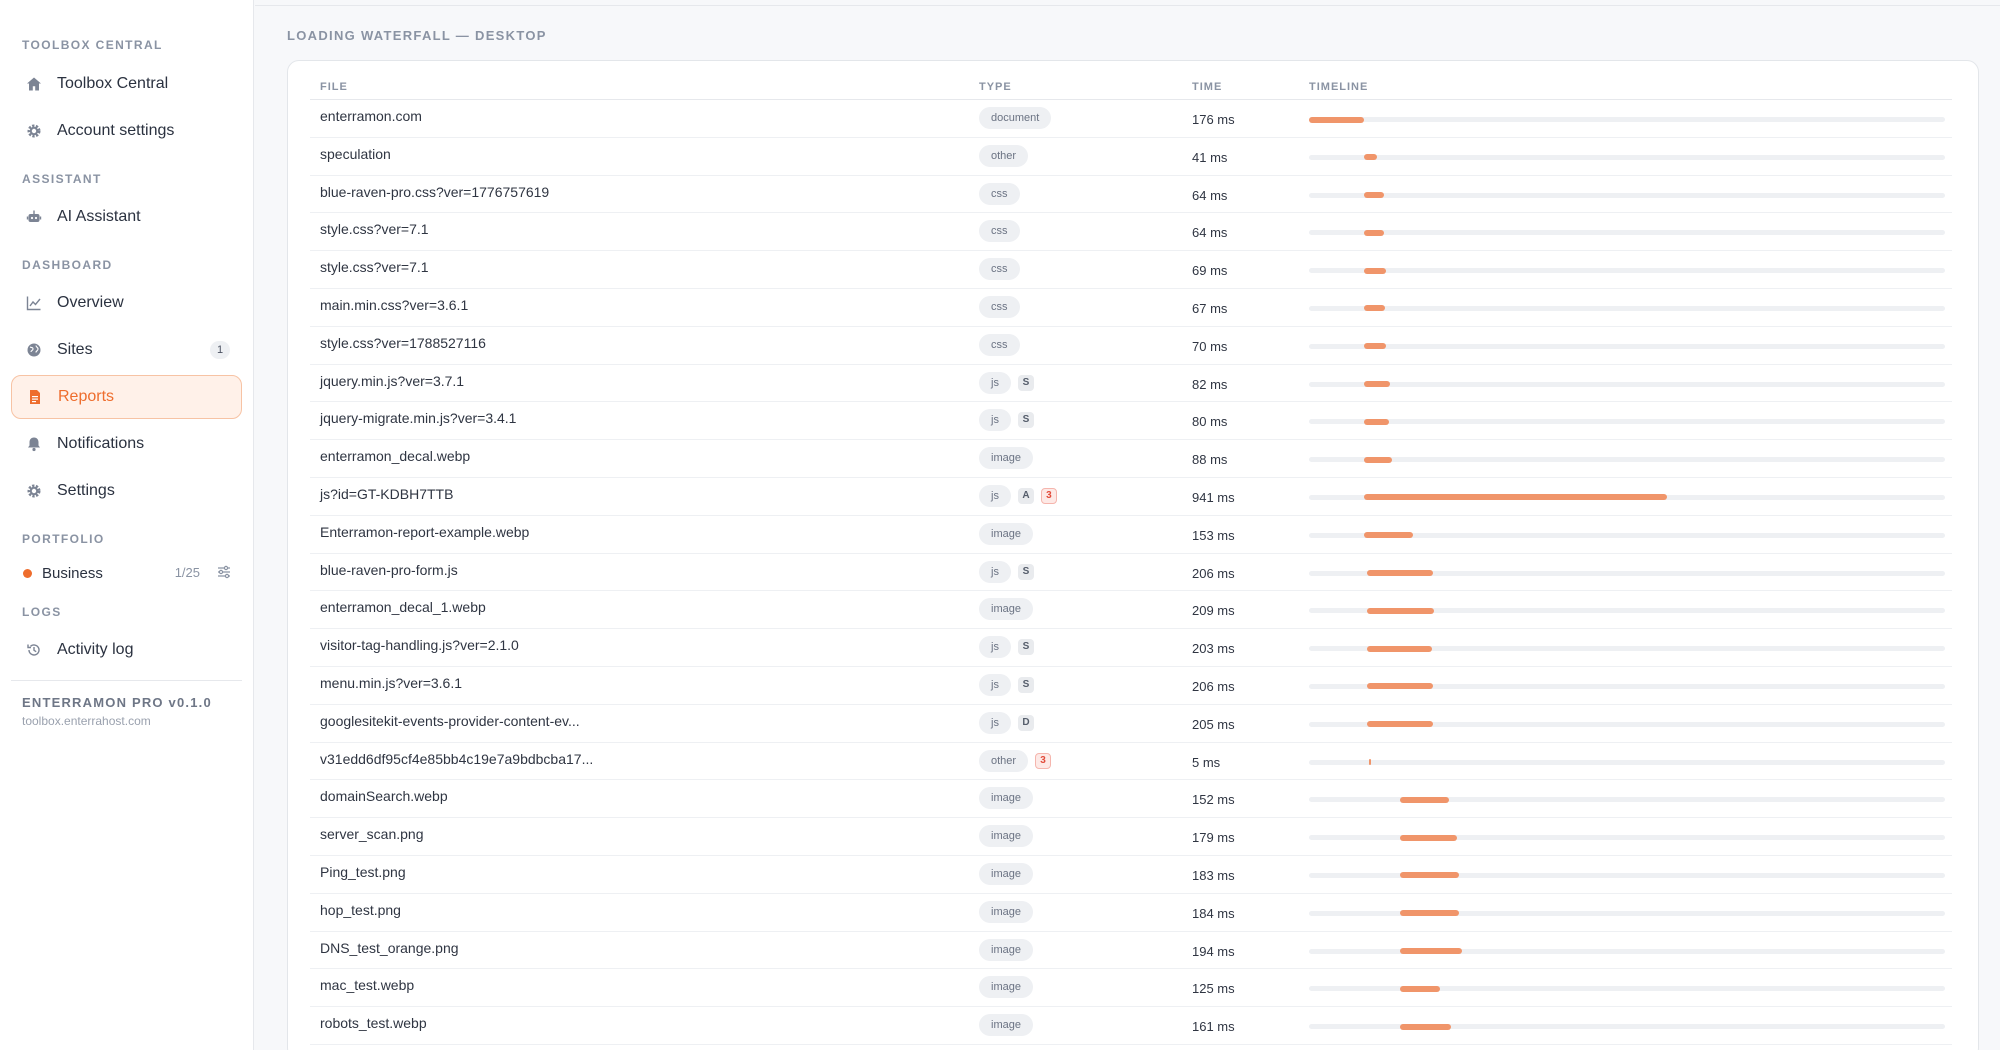  I want to click on type-pill: js, so click(995, 420).